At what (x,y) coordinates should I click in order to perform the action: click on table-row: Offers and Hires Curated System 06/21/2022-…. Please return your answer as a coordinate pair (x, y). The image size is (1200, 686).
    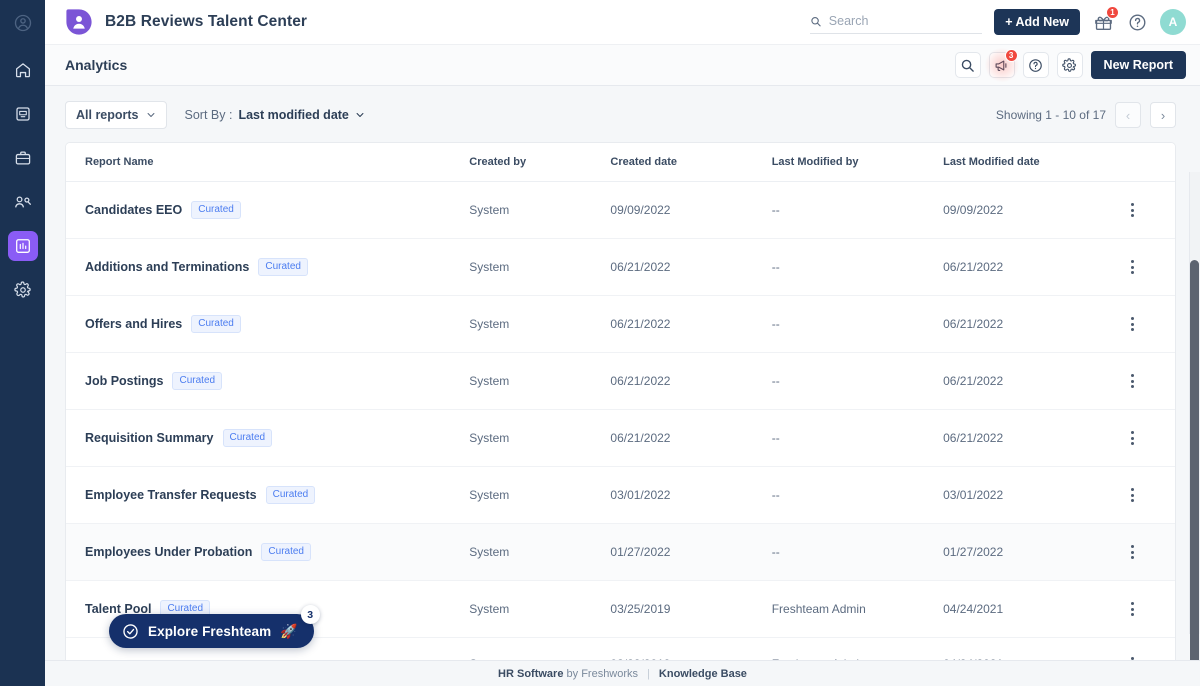
    Looking at the image, I should click on (620, 324).